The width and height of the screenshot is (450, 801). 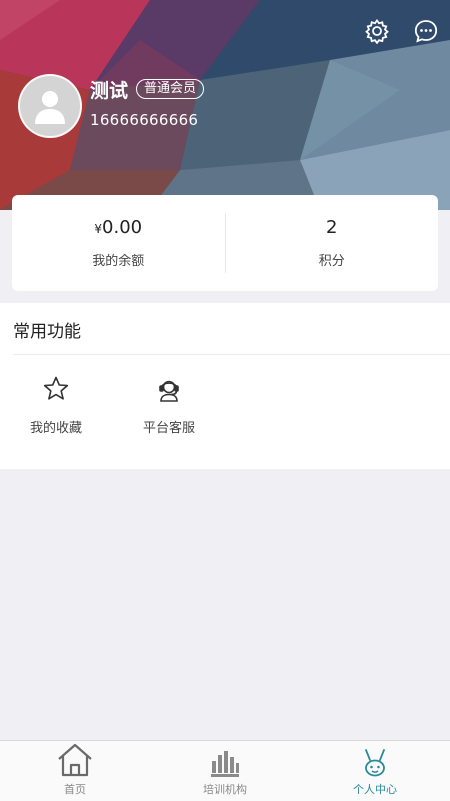 What do you see at coordinates (75, 789) in the screenshot?
I see `tab-home-label: 首页` at bounding box center [75, 789].